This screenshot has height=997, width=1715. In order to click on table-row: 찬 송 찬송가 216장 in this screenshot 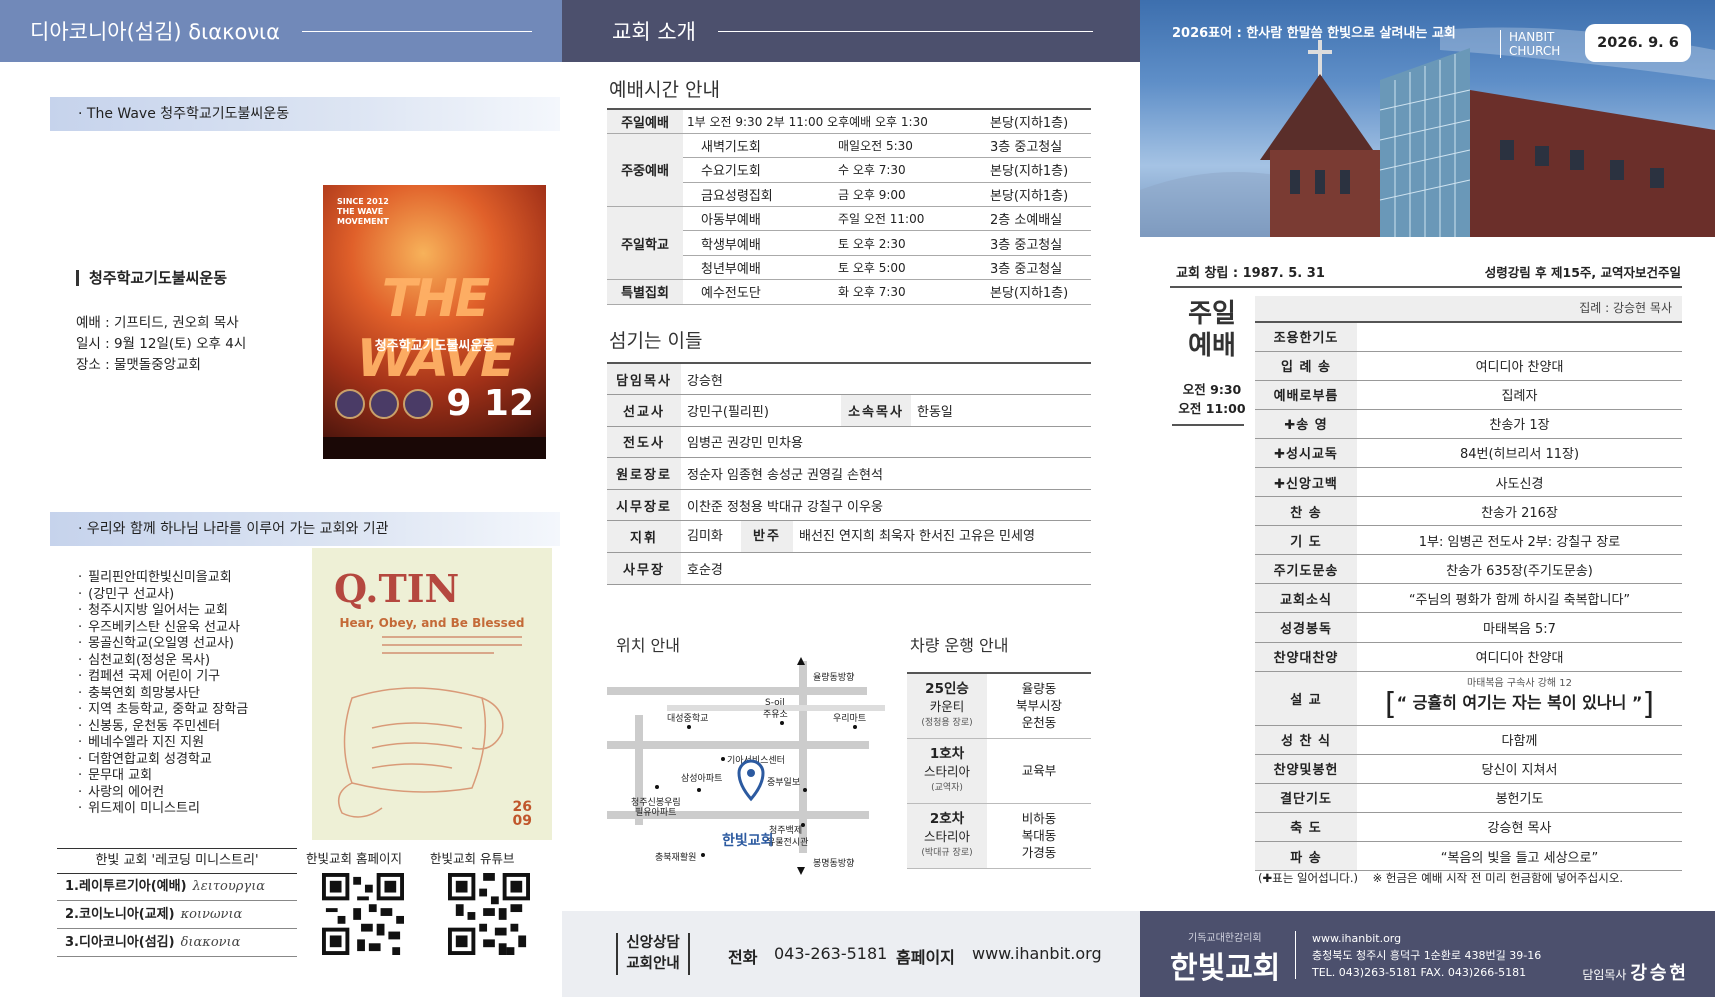, I will do `click(1468, 511)`.